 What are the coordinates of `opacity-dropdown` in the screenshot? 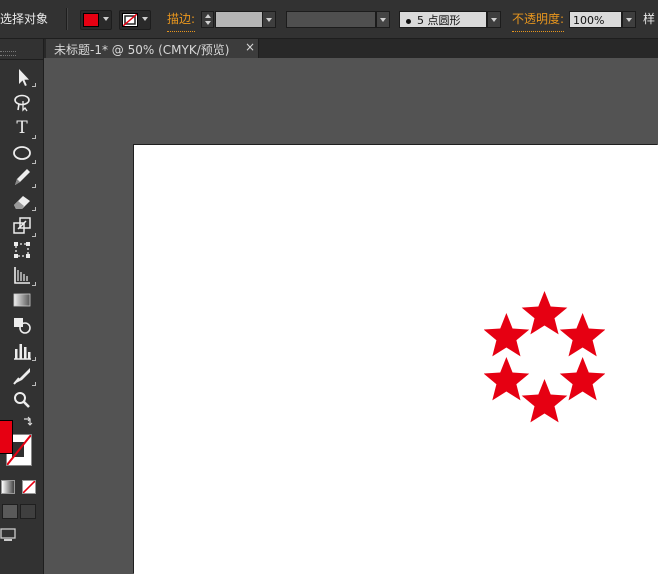 It's located at (629, 19).